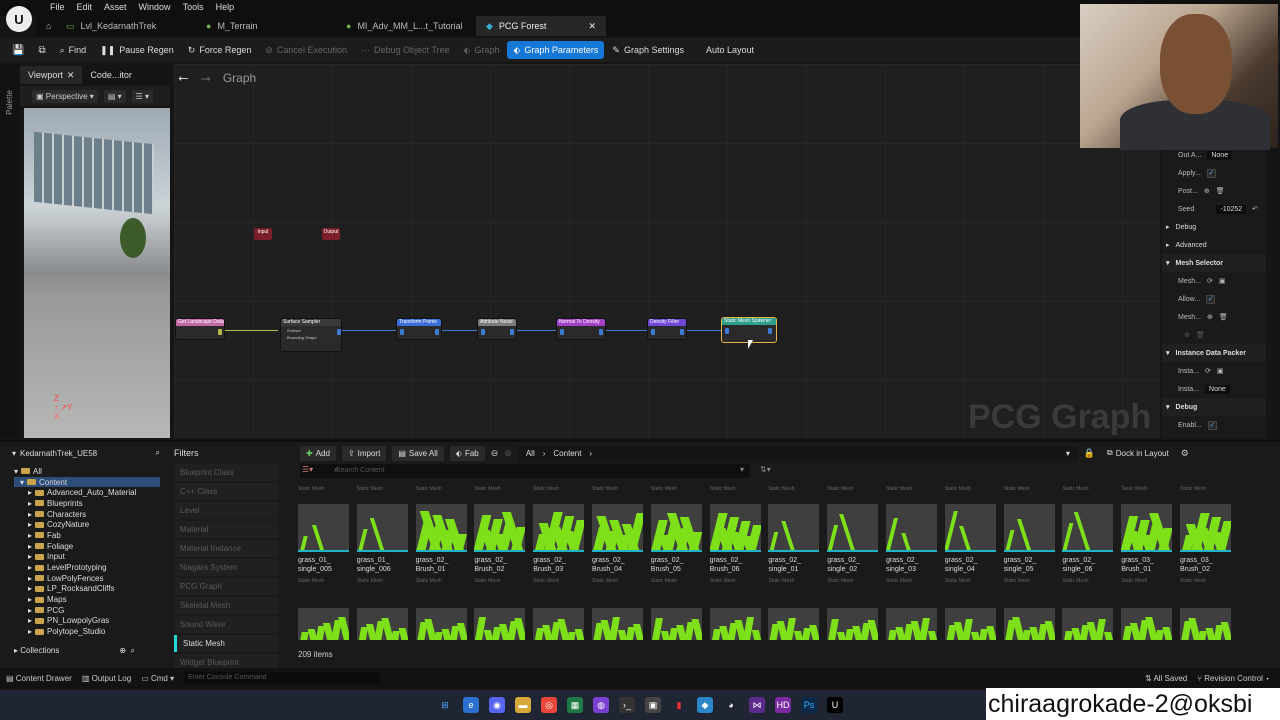 This screenshot has height=720, width=1280. I want to click on node-surface-sampler: Surface Sampler Surface Bounding Shape, so click(311, 335).